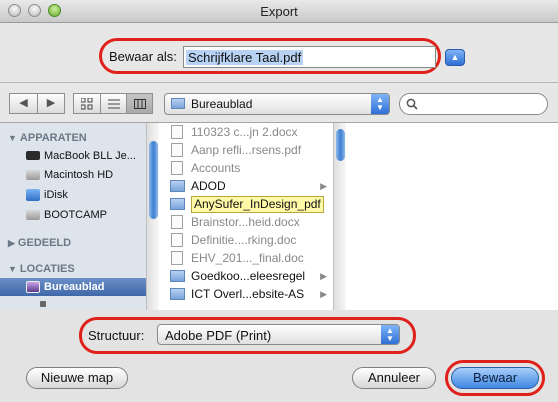  I want to click on back-forward-control: ◀ ▶, so click(37, 103).